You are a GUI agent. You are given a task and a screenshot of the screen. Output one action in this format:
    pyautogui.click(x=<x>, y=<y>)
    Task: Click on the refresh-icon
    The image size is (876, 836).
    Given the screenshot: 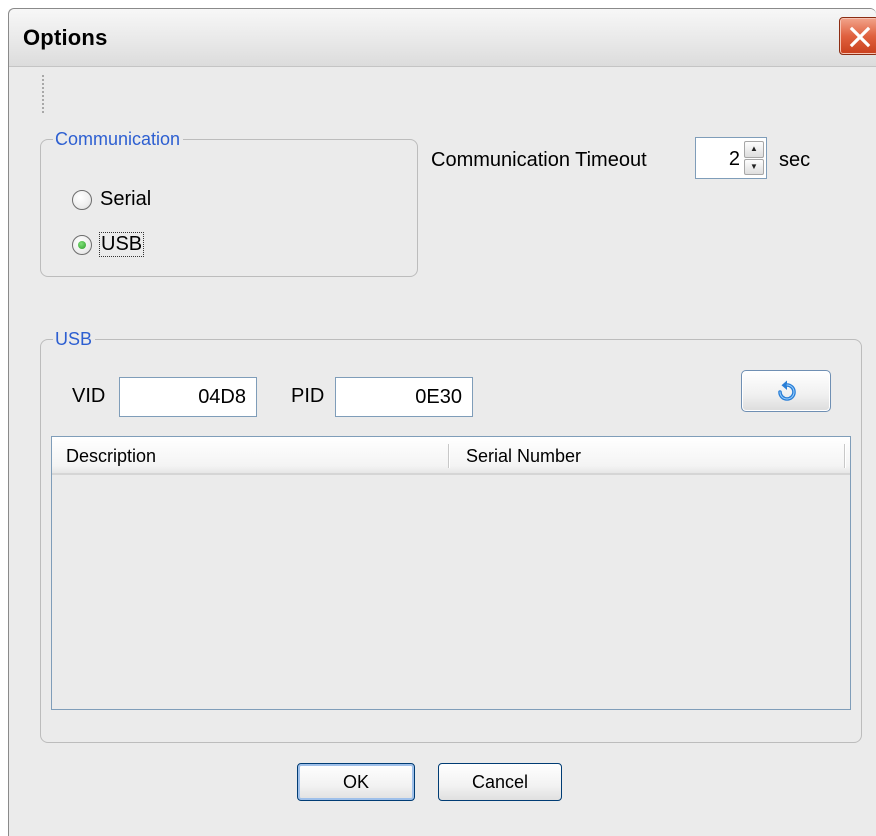 What is the action you would take?
    pyautogui.click(x=787, y=390)
    